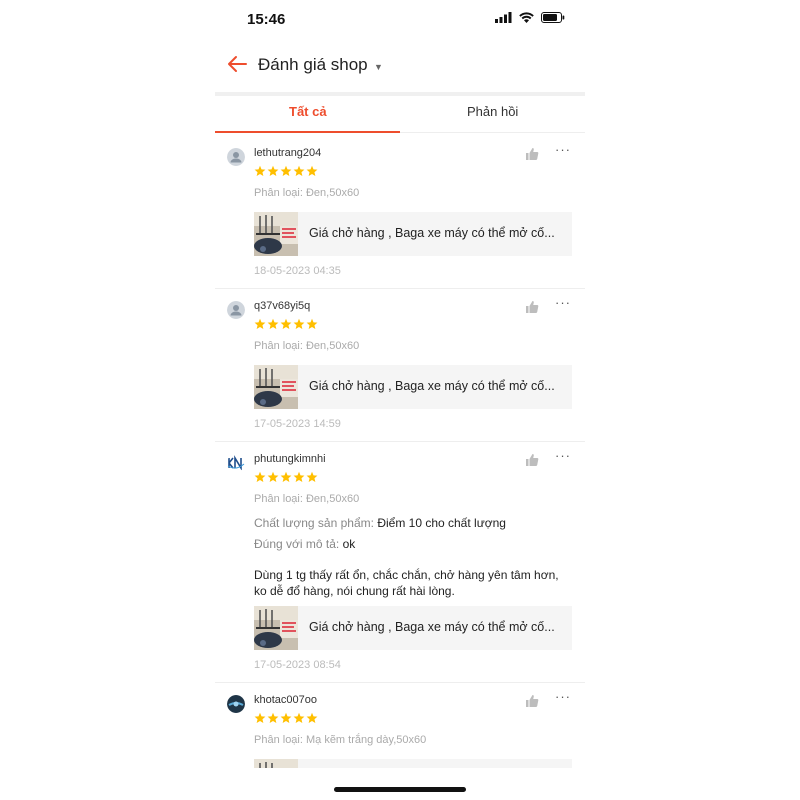 The image size is (800, 800). Describe the element at coordinates (503, 17) in the screenshot. I see `signal-icon` at that location.